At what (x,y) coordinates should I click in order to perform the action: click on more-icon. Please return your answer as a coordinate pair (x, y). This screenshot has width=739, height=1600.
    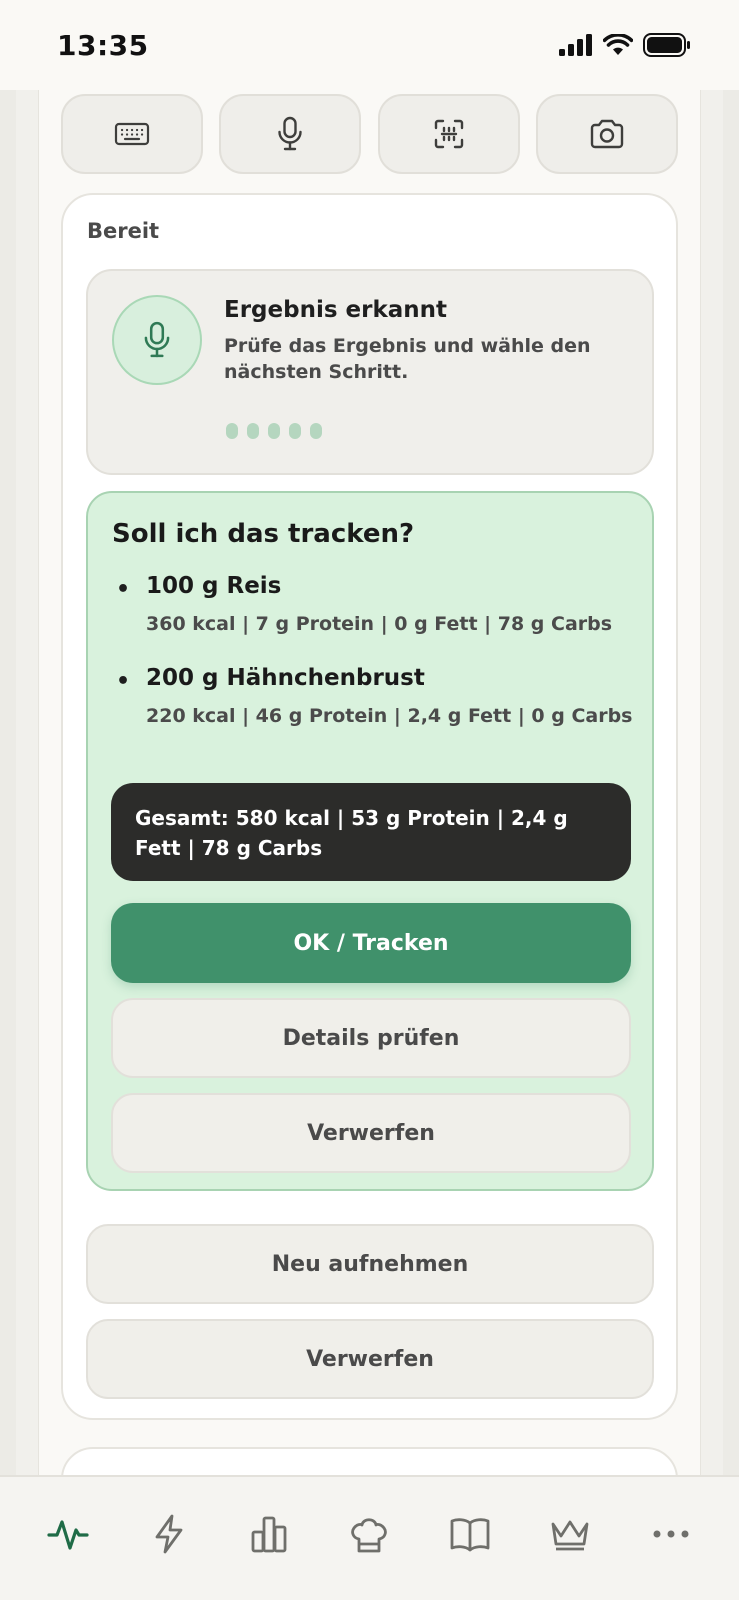
    Looking at the image, I should click on (671, 1534).